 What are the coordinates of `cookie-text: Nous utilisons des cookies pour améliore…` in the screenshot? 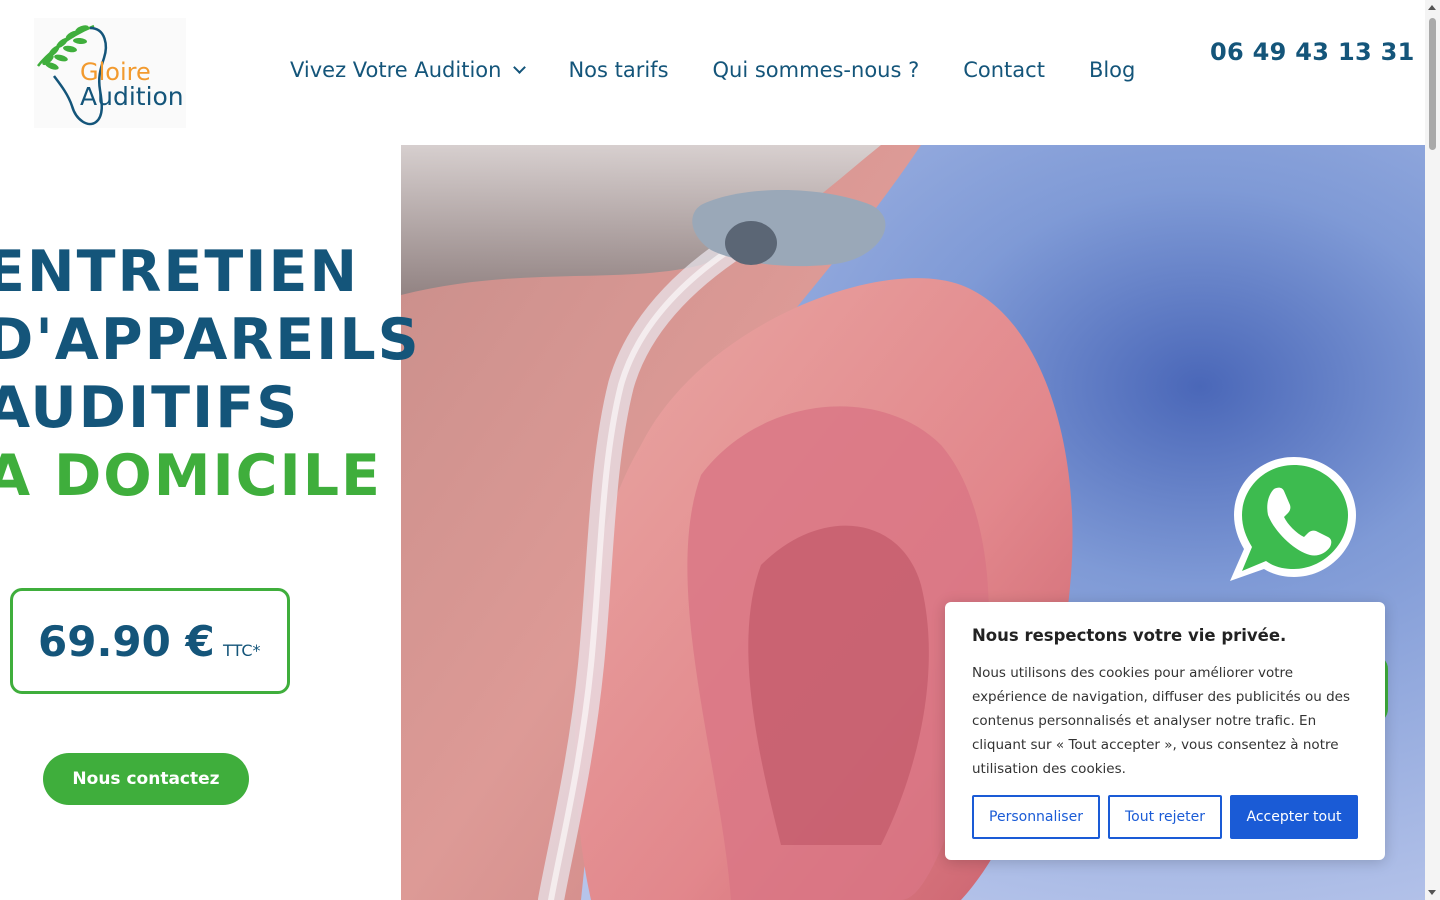 It's located at (1161, 721).